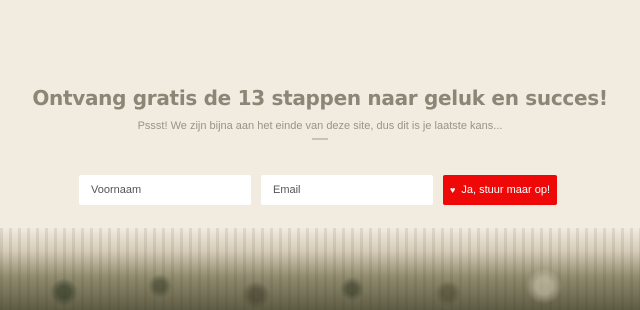 This screenshot has width=640, height=310. What do you see at coordinates (347, 190) in the screenshot?
I see `email-input` at bounding box center [347, 190].